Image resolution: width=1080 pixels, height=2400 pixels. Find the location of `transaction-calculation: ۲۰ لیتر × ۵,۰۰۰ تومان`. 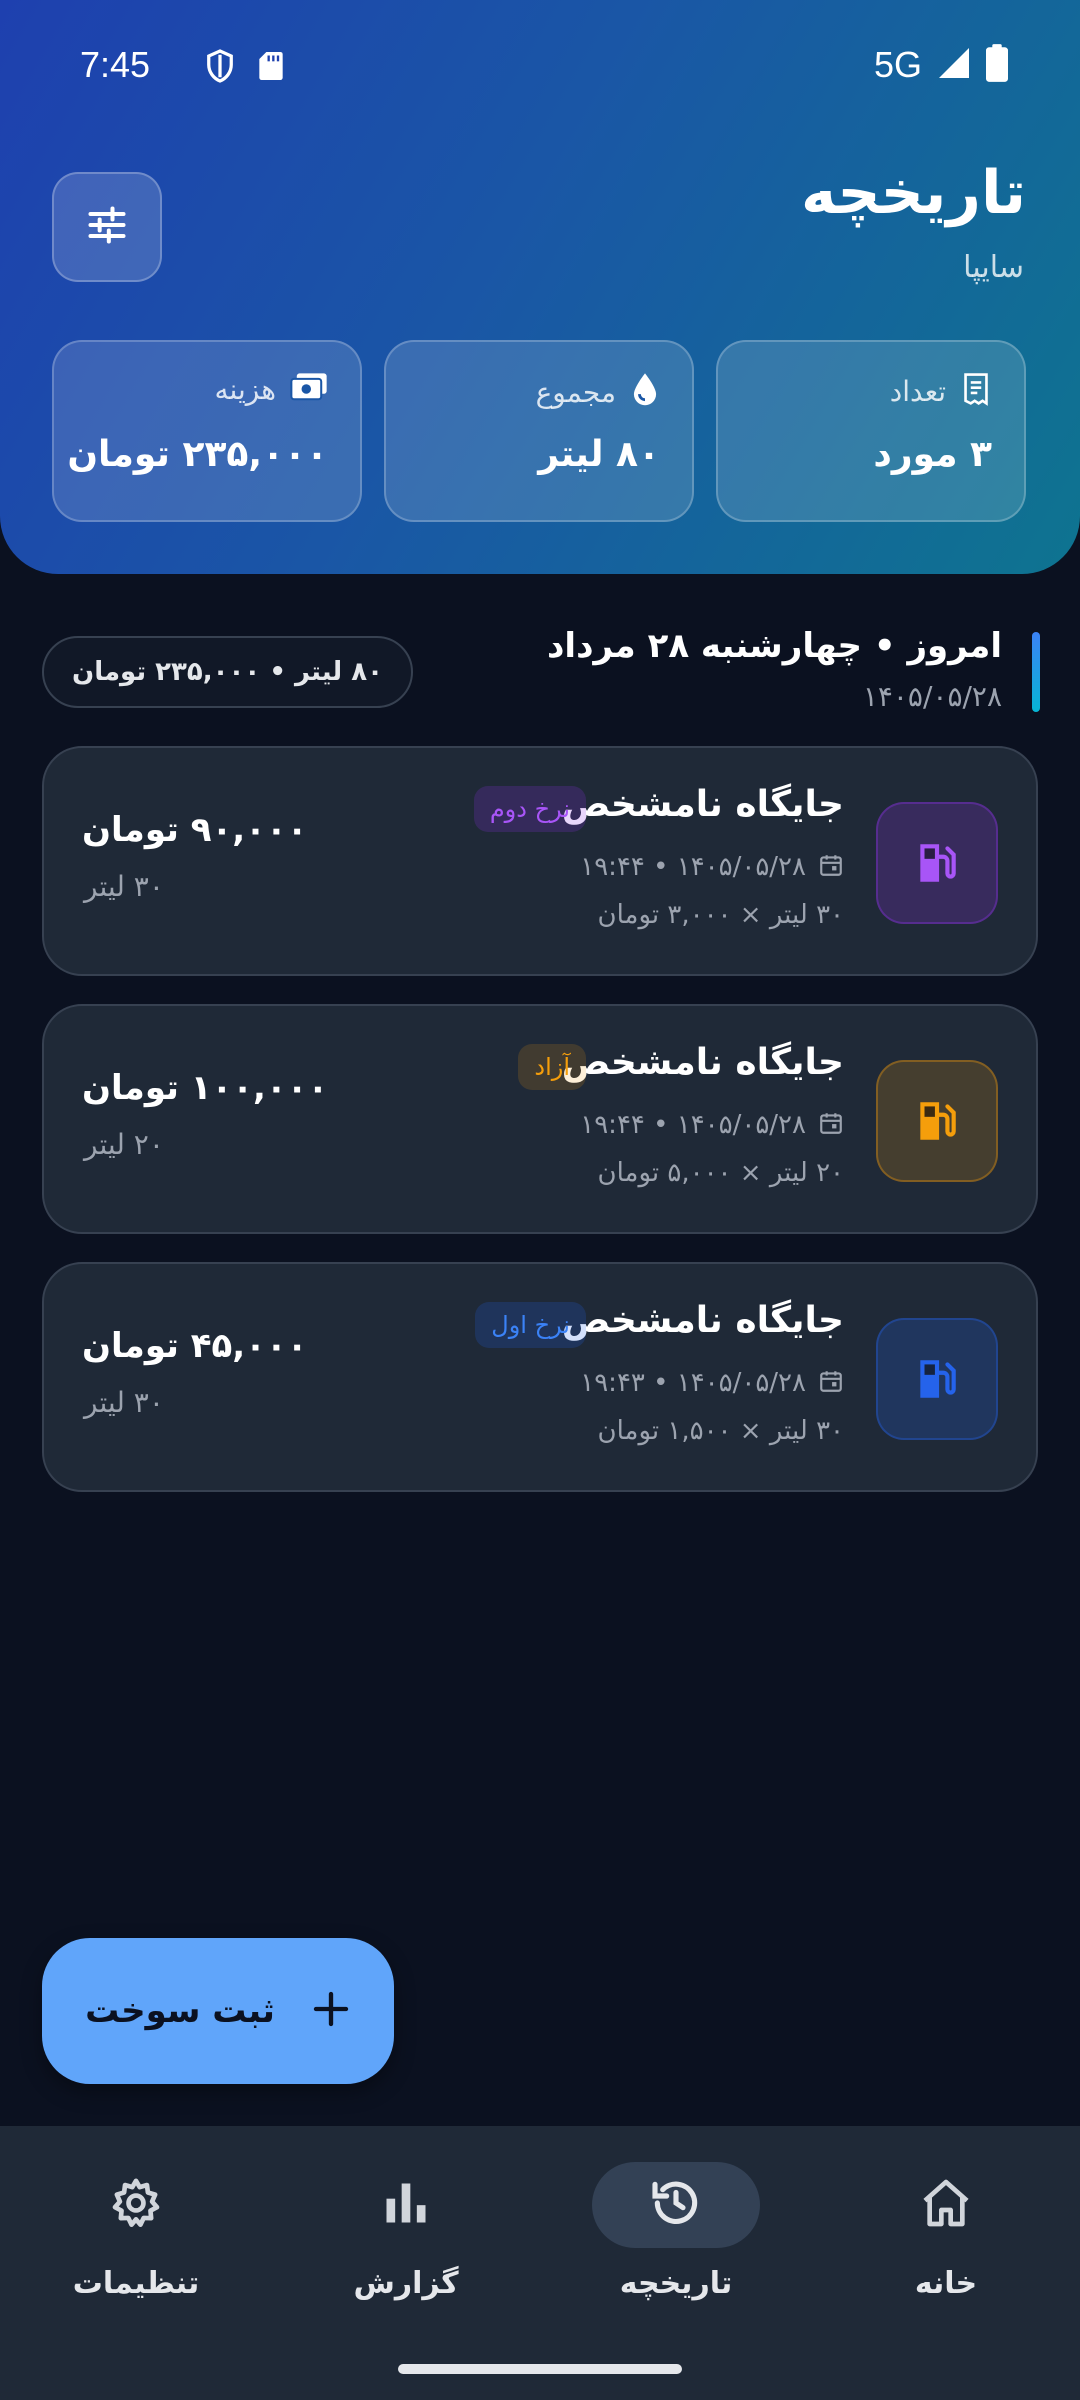

transaction-calculation: ۲۰ لیتر × ۵,۰۰۰ تومان is located at coordinates (720, 1173).